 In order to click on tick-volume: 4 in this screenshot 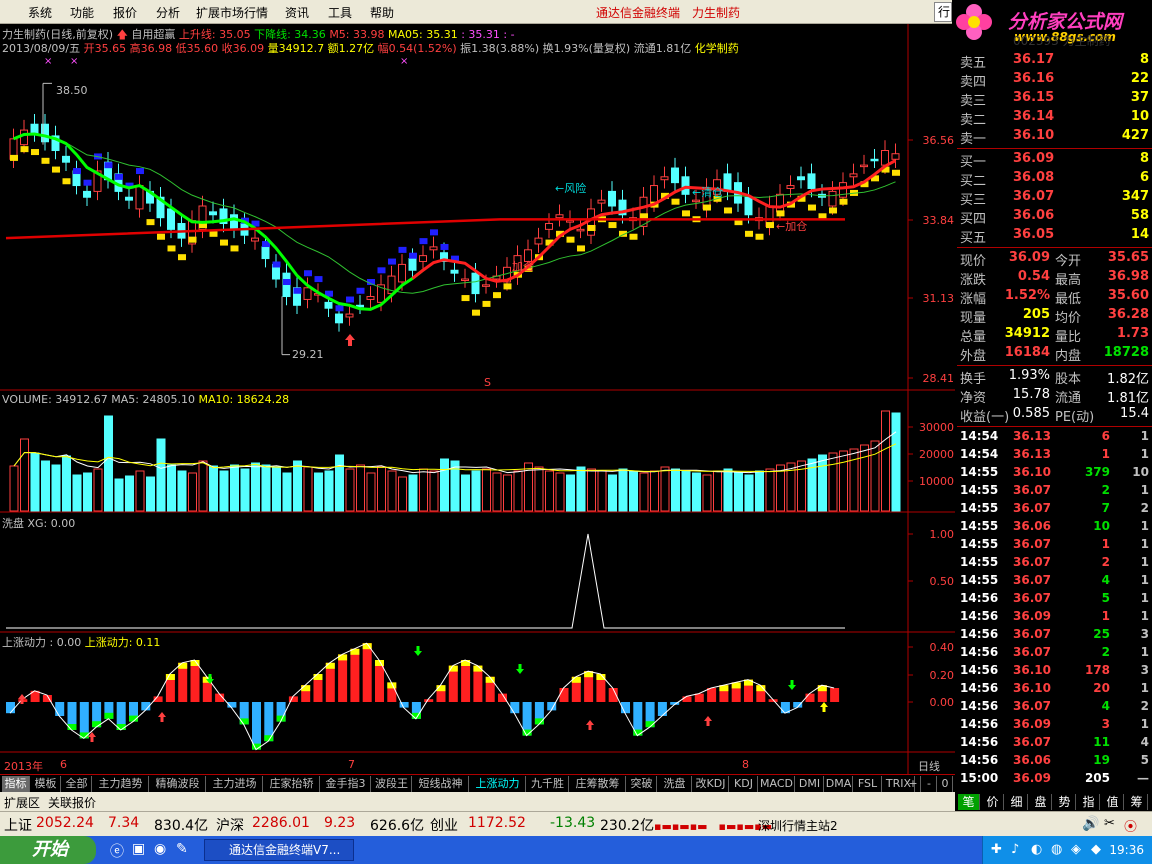, I will do `click(1105, 580)`.